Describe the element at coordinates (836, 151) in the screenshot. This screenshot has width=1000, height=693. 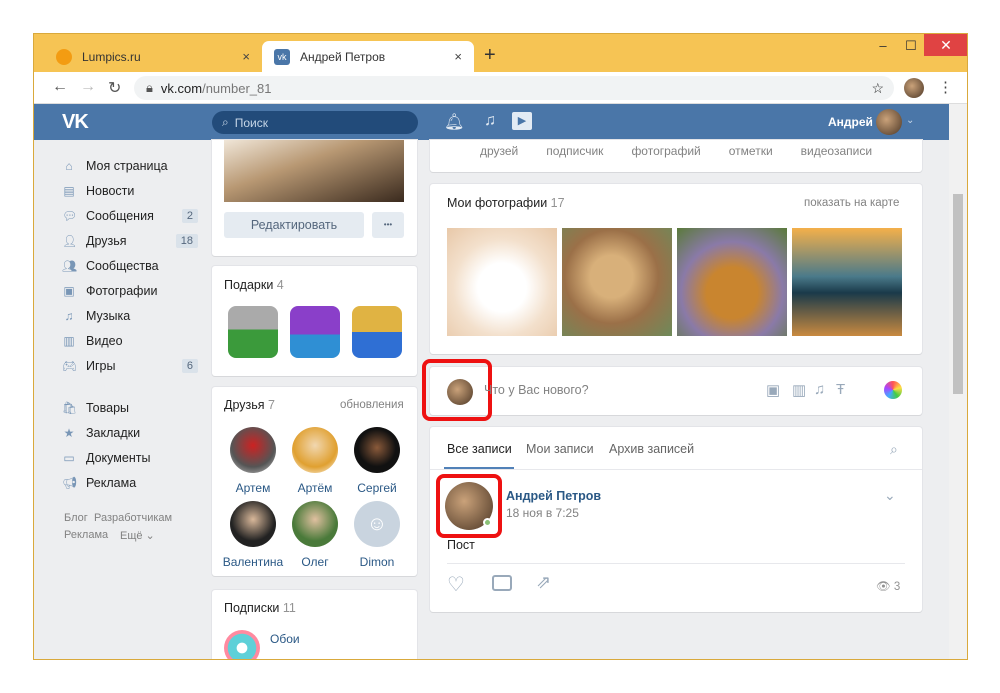
I see `counter-label: видеозаписи` at that location.